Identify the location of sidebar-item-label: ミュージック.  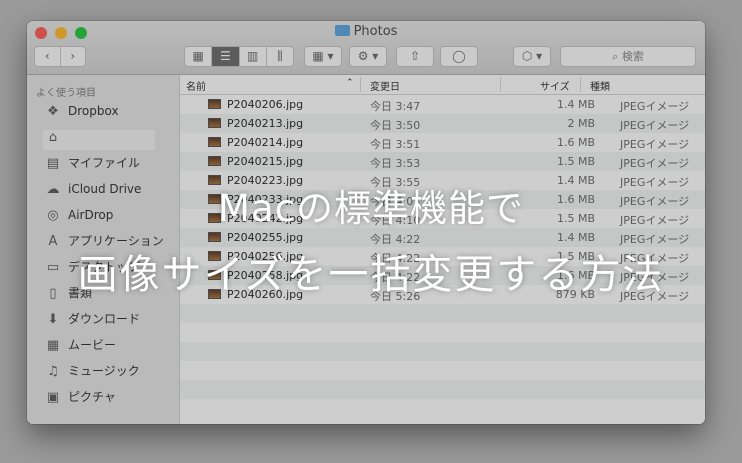
(104, 371).